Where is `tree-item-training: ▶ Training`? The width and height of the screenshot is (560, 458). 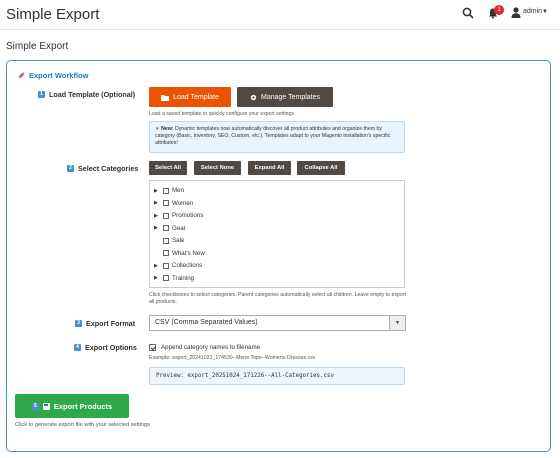
tree-item-training: ▶ Training is located at coordinates (174, 278).